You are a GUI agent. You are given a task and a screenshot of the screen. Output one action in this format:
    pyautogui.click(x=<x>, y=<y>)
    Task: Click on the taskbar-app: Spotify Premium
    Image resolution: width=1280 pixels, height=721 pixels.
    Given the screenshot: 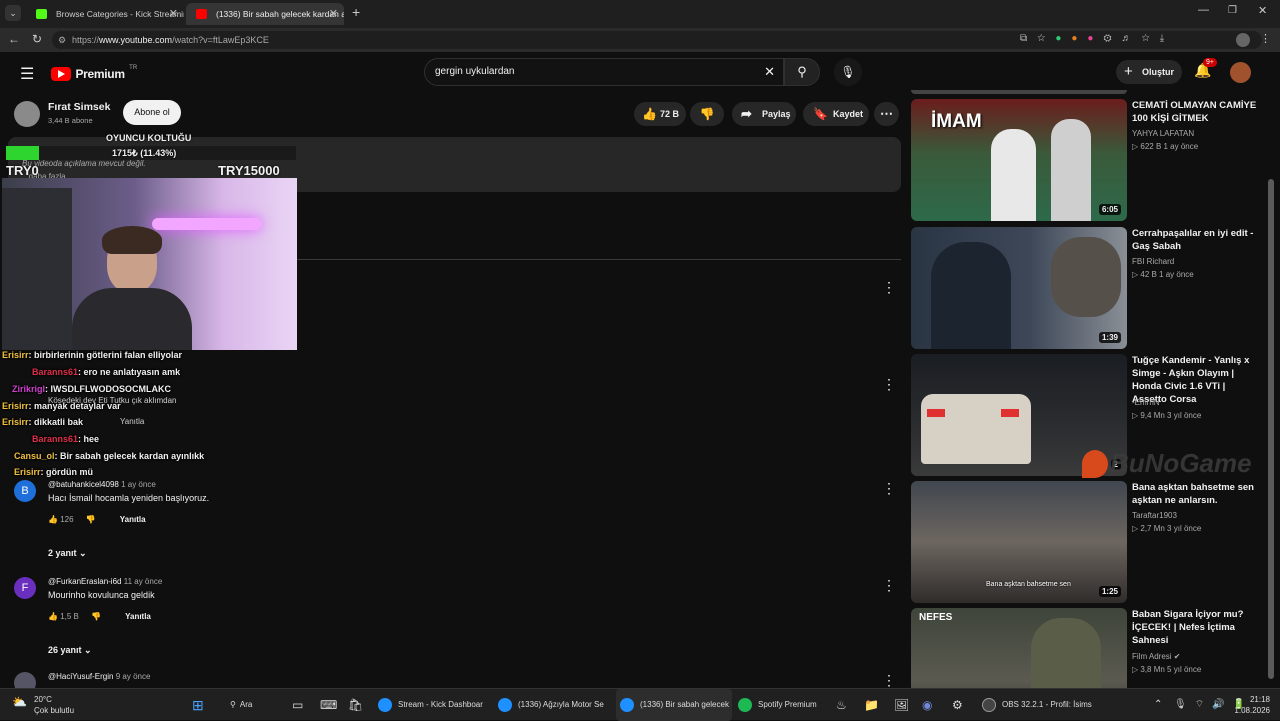 What is the action you would take?
    pyautogui.click(x=782, y=705)
    